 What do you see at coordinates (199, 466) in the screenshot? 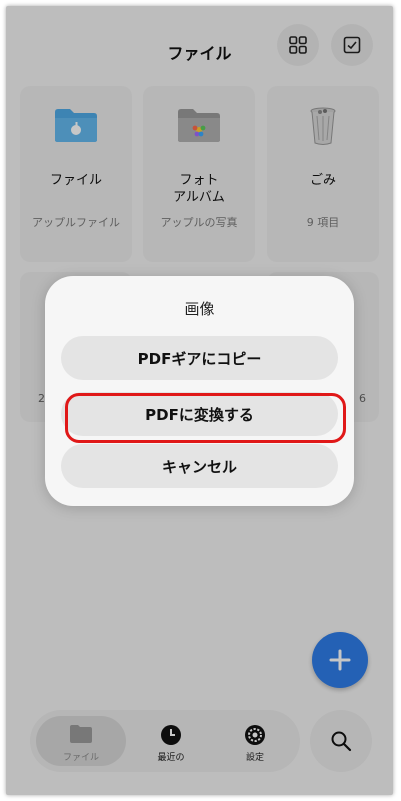
I see `cancel-button: キャンセル` at bounding box center [199, 466].